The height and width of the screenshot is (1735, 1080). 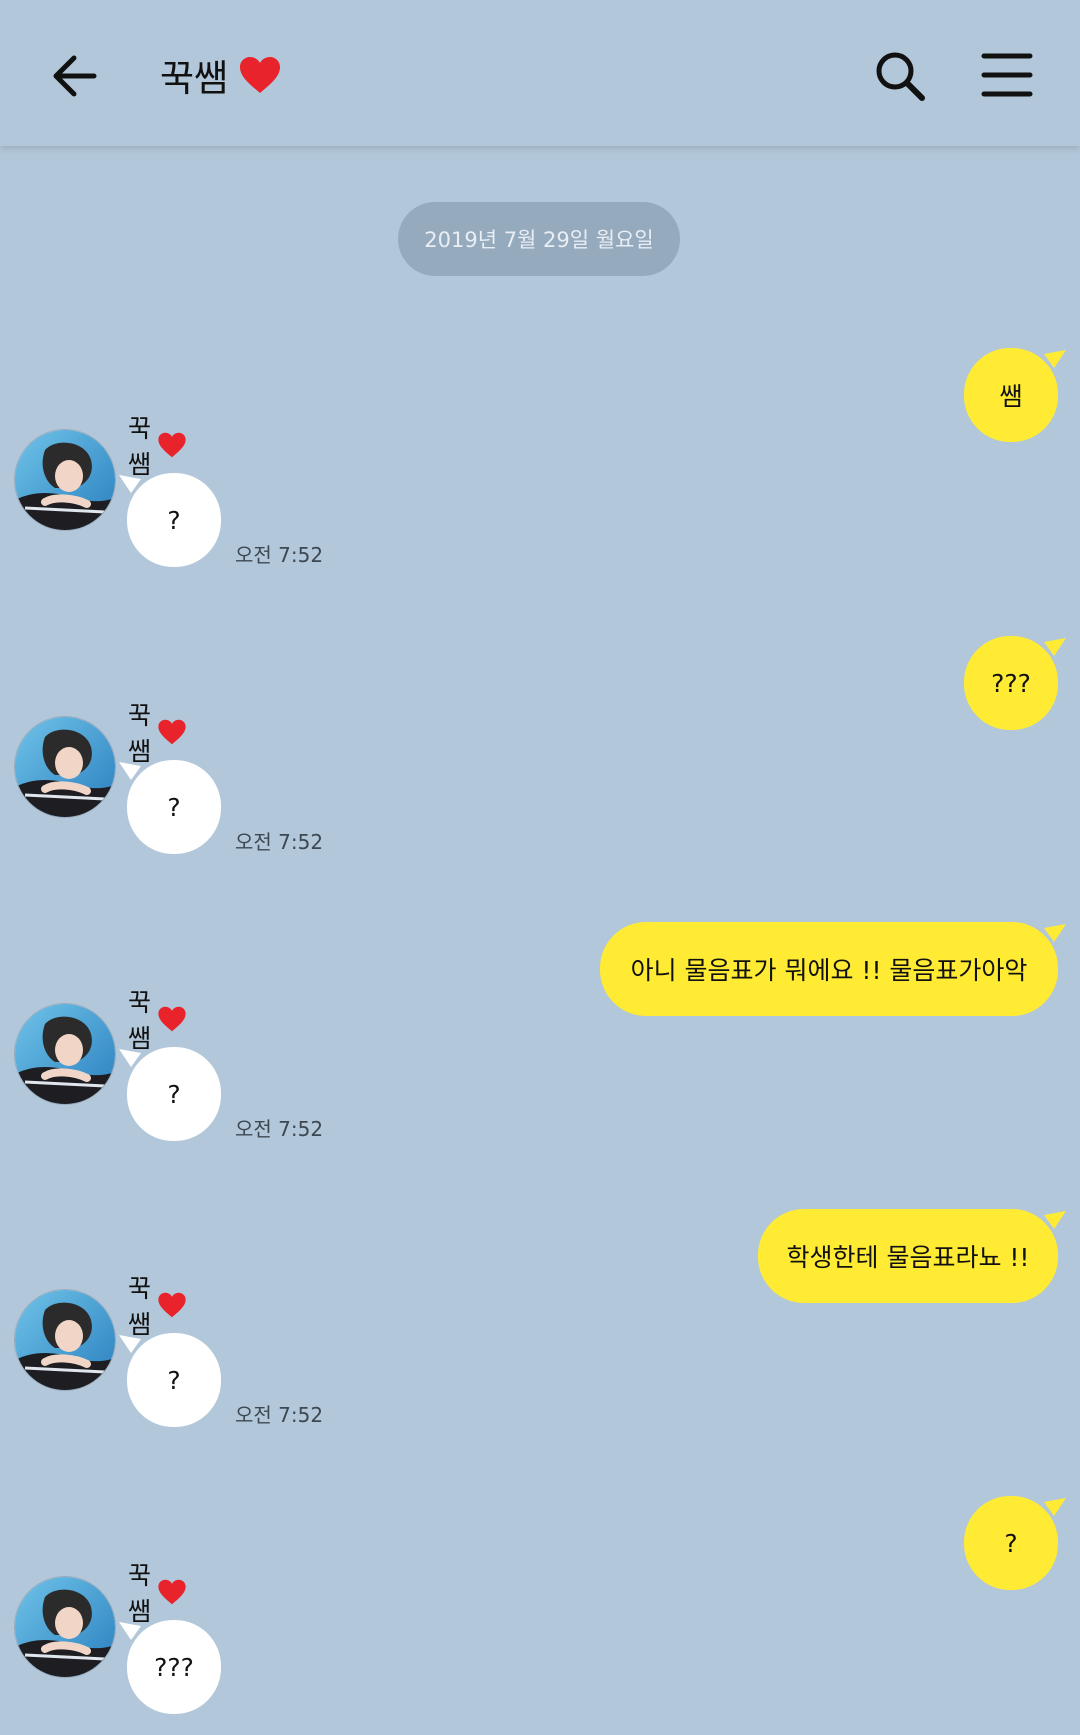 What do you see at coordinates (540, 73) in the screenshot?
I see `chat-header: 꾹쌤` at bounding box center [540, 73].